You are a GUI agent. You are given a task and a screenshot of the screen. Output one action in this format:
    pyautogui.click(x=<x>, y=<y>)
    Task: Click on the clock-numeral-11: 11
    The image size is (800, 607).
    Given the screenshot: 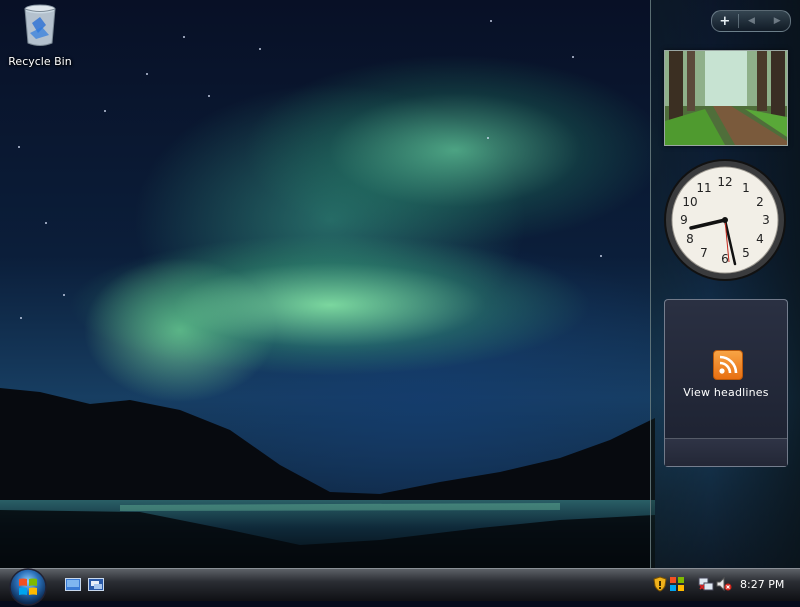 What is the action you would take?
    pyautogui.click(x=703, y=188)
    